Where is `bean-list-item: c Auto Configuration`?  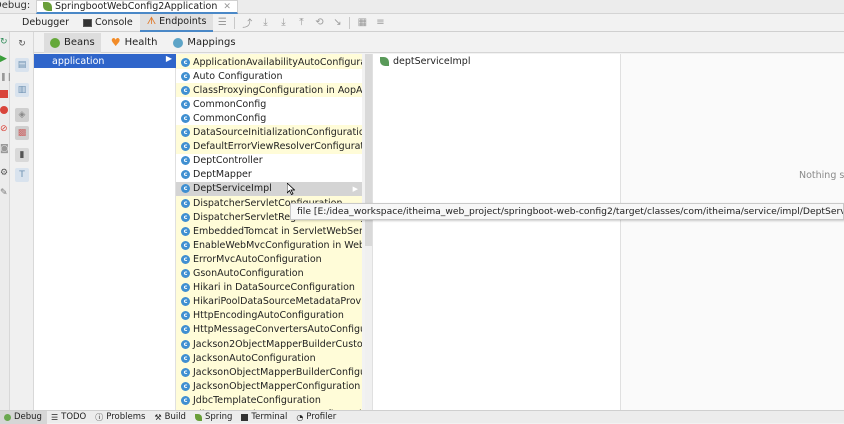 bean-list-item: c Auto Configuration is located at coordinates (269, 76).